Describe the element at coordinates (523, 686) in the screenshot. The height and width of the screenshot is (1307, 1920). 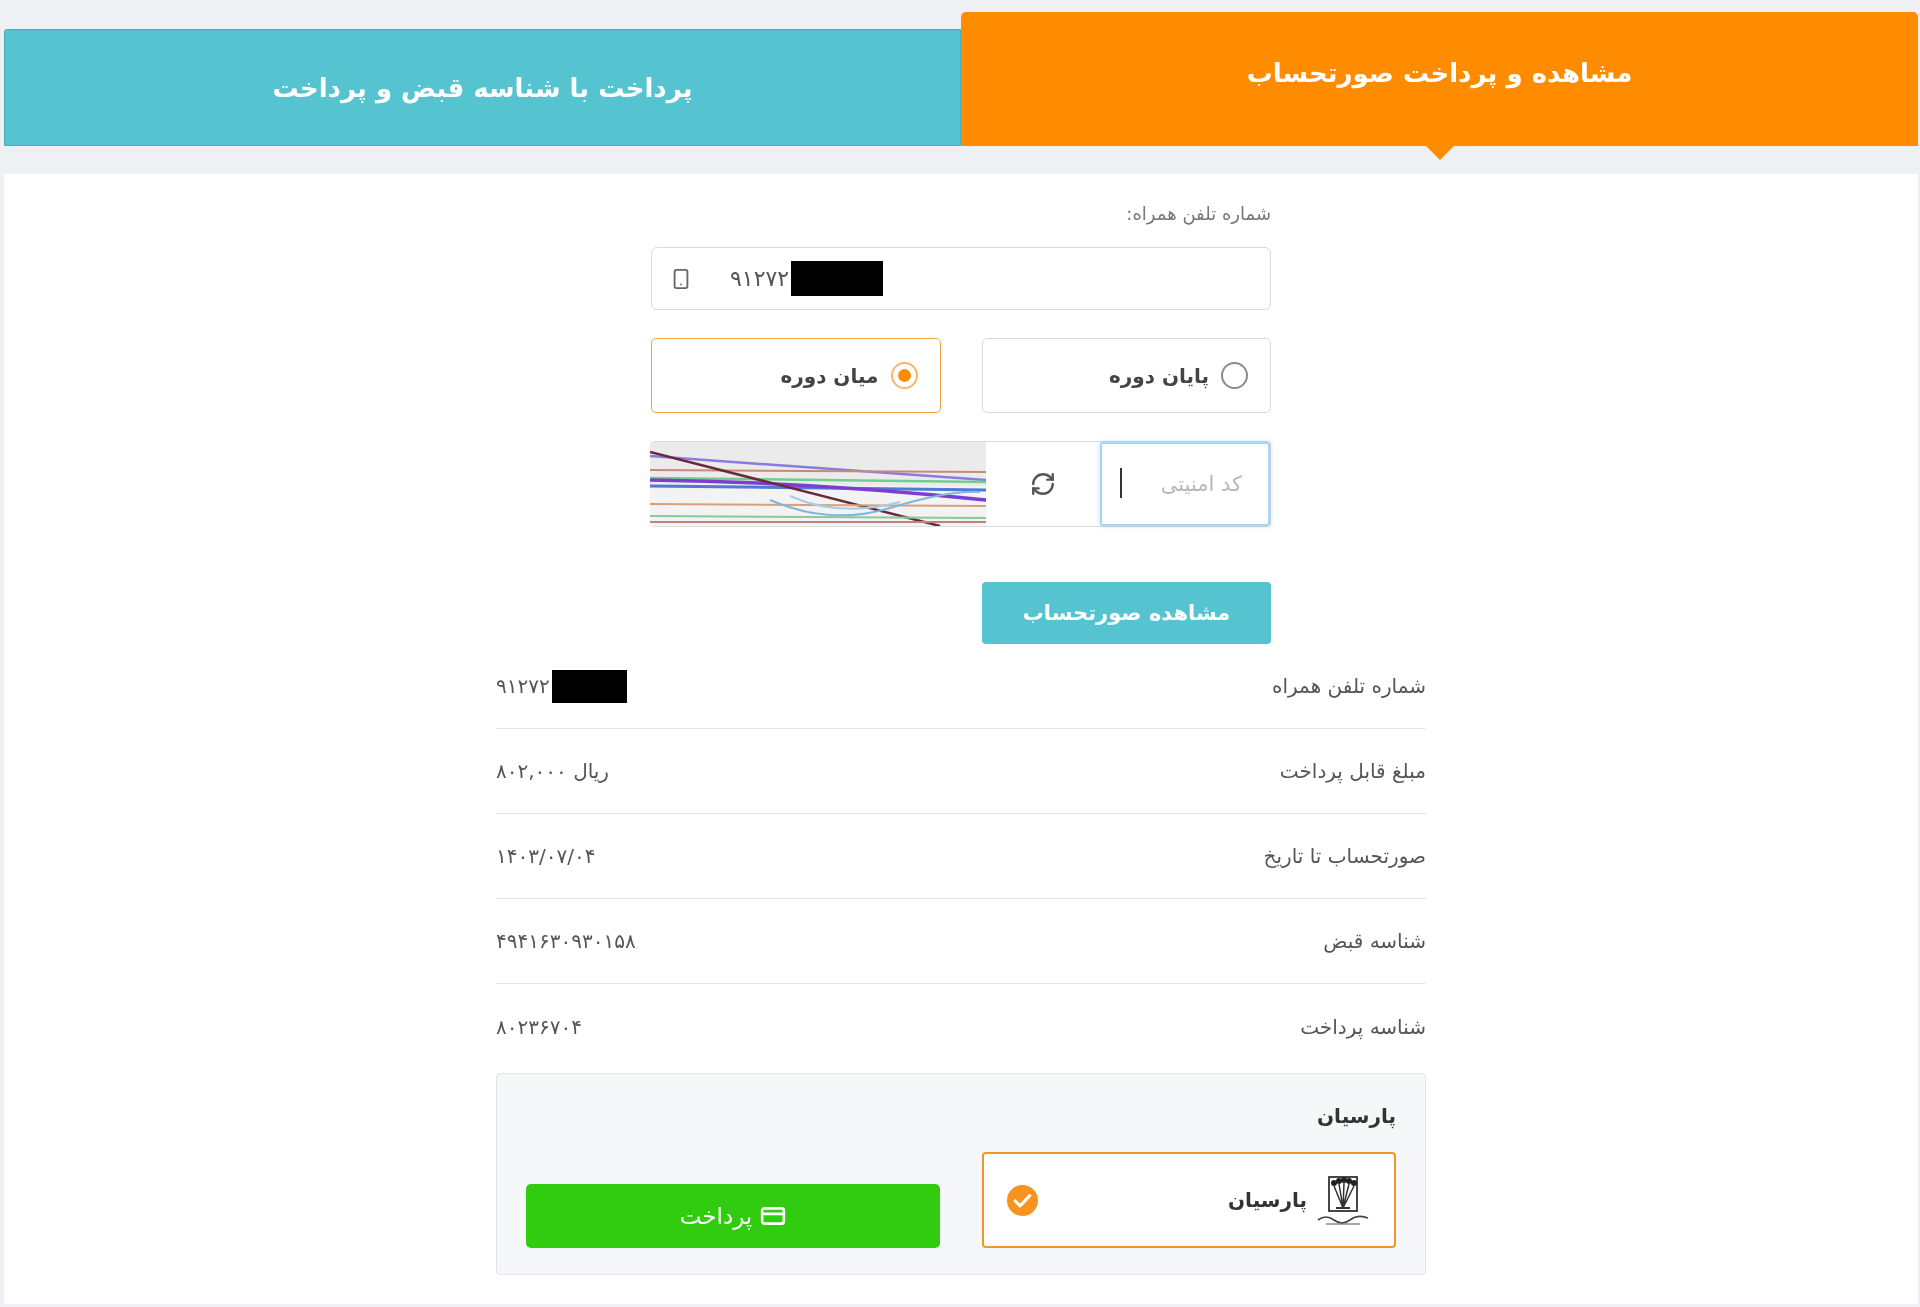
I see `detail-value: ۹۱۲۷۲` at that location.